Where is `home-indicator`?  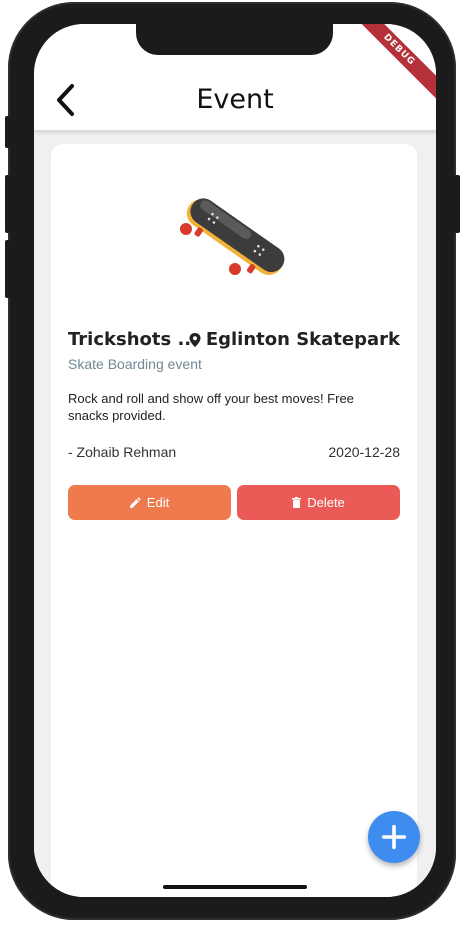 home-indicator is located at coordinates (235, 887).